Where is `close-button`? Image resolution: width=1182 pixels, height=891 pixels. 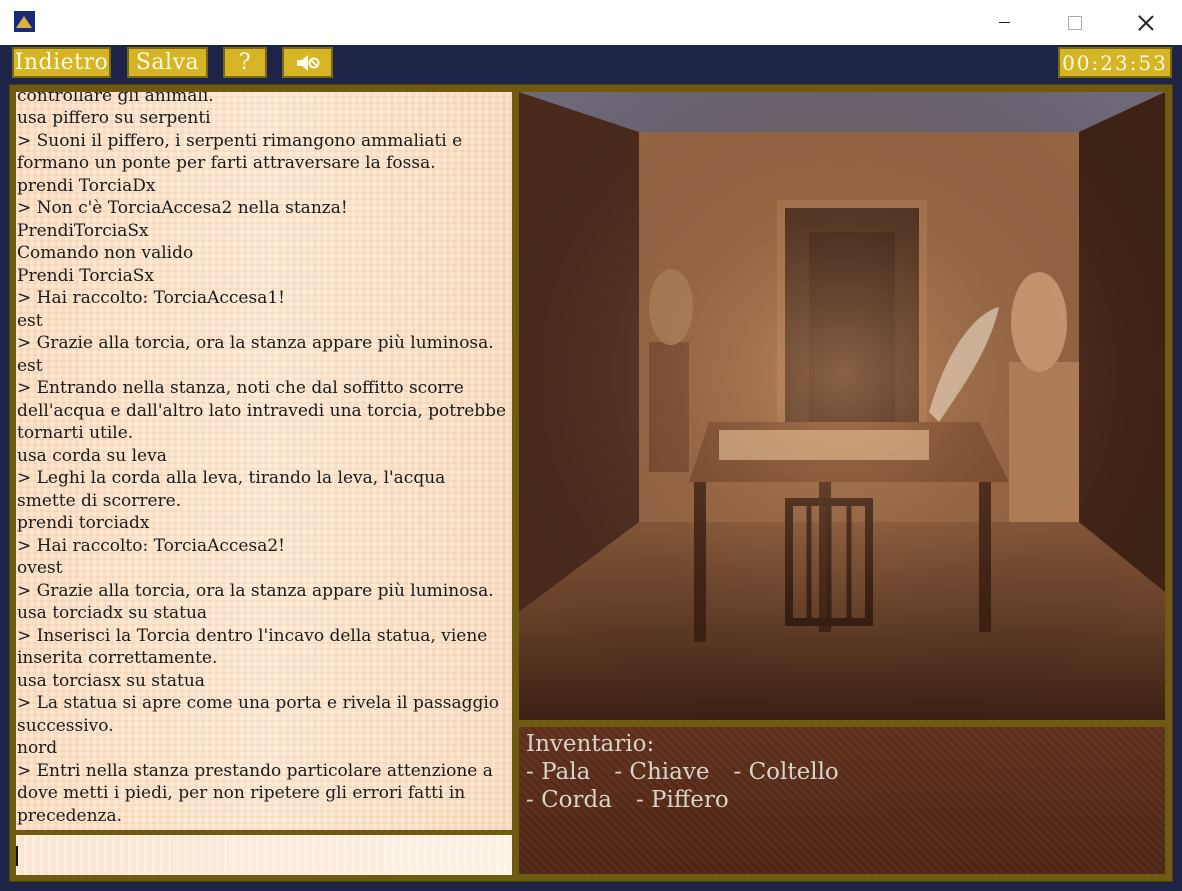 close-button is located at coordinates (1146, 22).